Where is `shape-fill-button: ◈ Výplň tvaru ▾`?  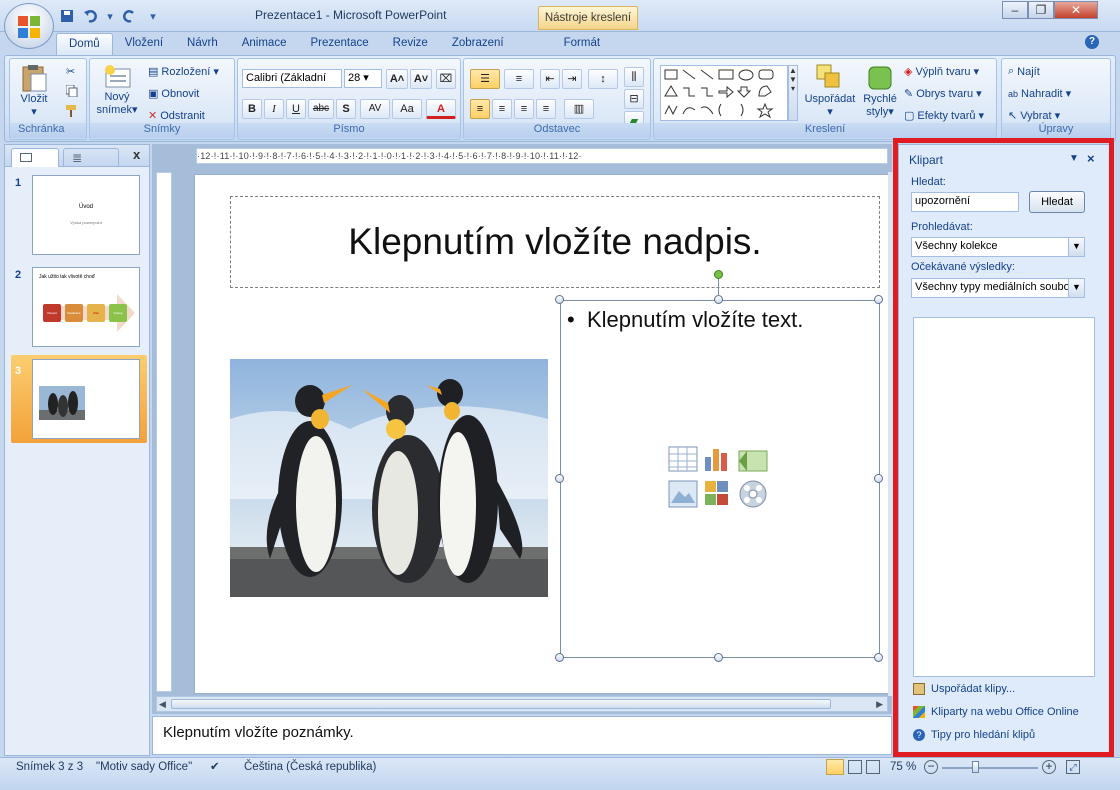 shape-fill-button: ◈ Výplň tvaru ▾ is located at coordinates (941, 72).